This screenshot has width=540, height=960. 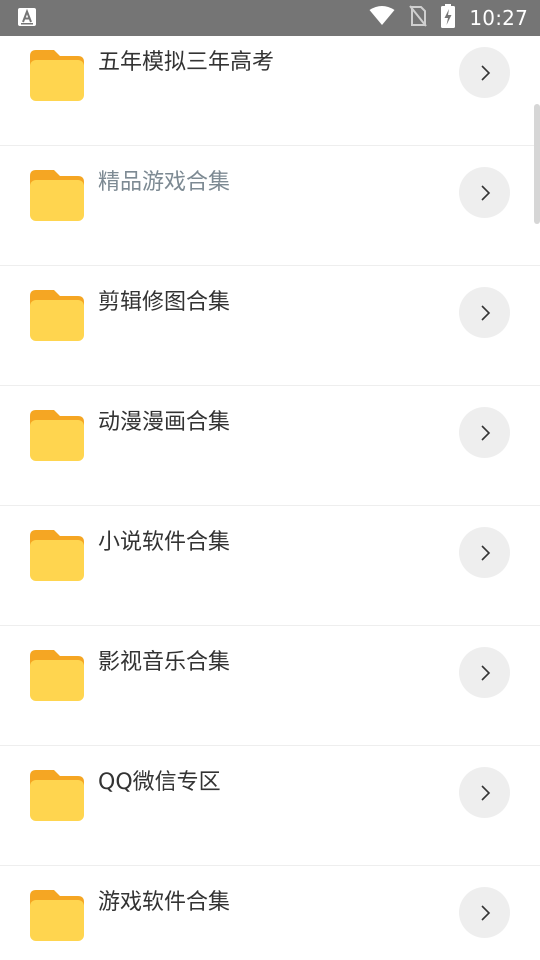 I want to click on list-item: 五年模拟三年高考, so click(x=270, y=91).